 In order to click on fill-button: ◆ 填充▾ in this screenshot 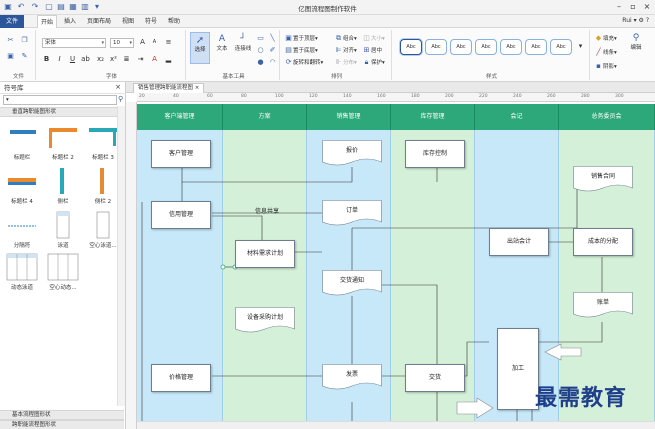, I will do `click(605, 38)`.